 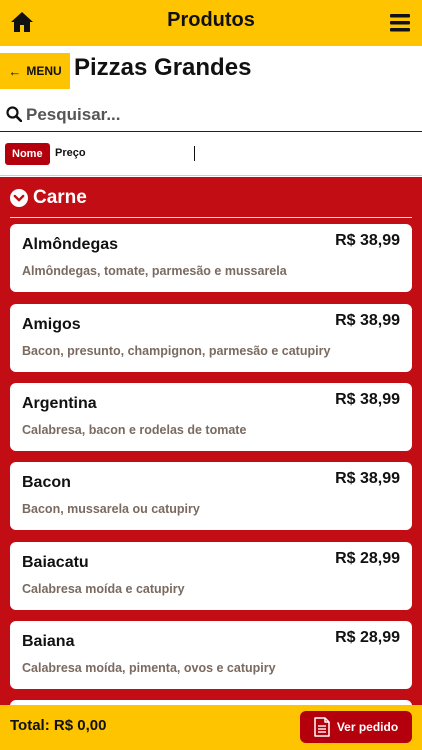 I want to click on search-input, so click(x=216, y=115).